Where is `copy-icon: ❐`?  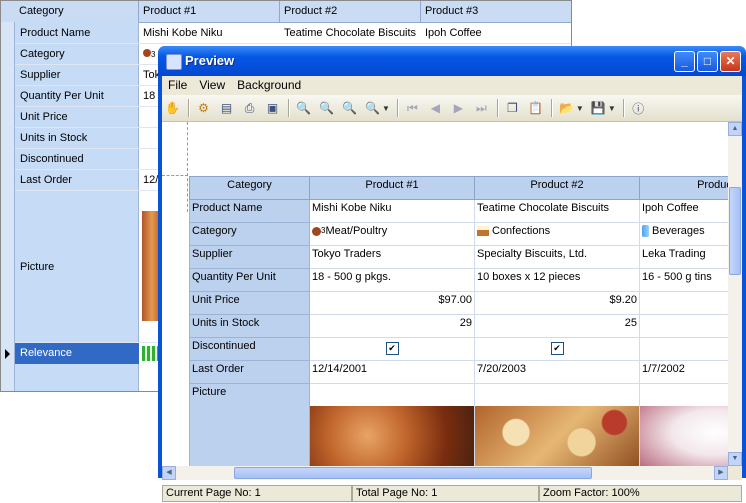 copy-icon: ❐ is located at coordinates (512, 108).